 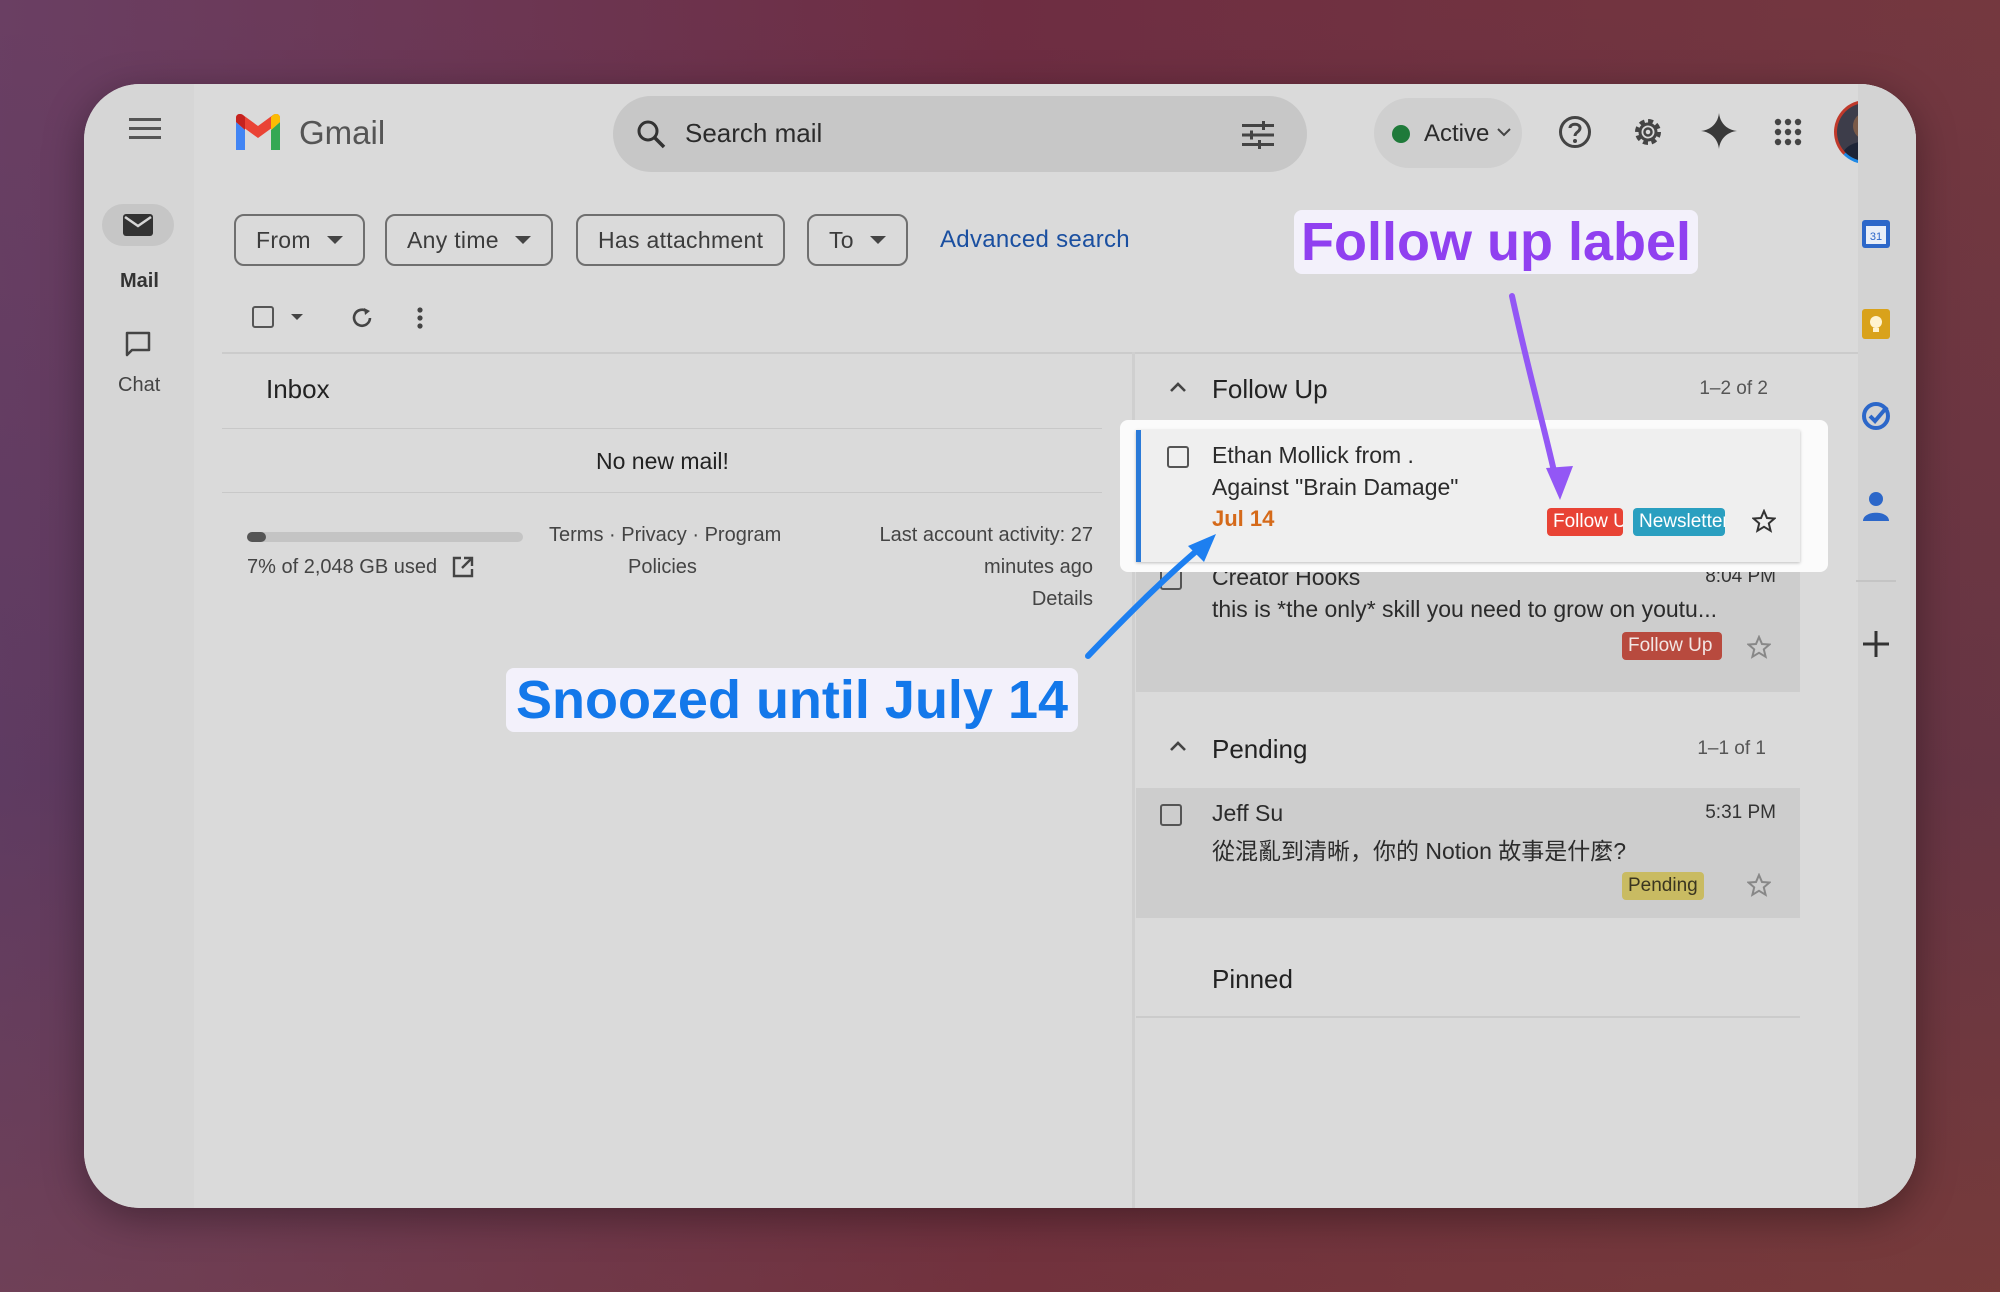 What do you see at coordinates (1329, 476) in the screenshot?
I see `annotation-arrows` at bounding box center [1329, 476].